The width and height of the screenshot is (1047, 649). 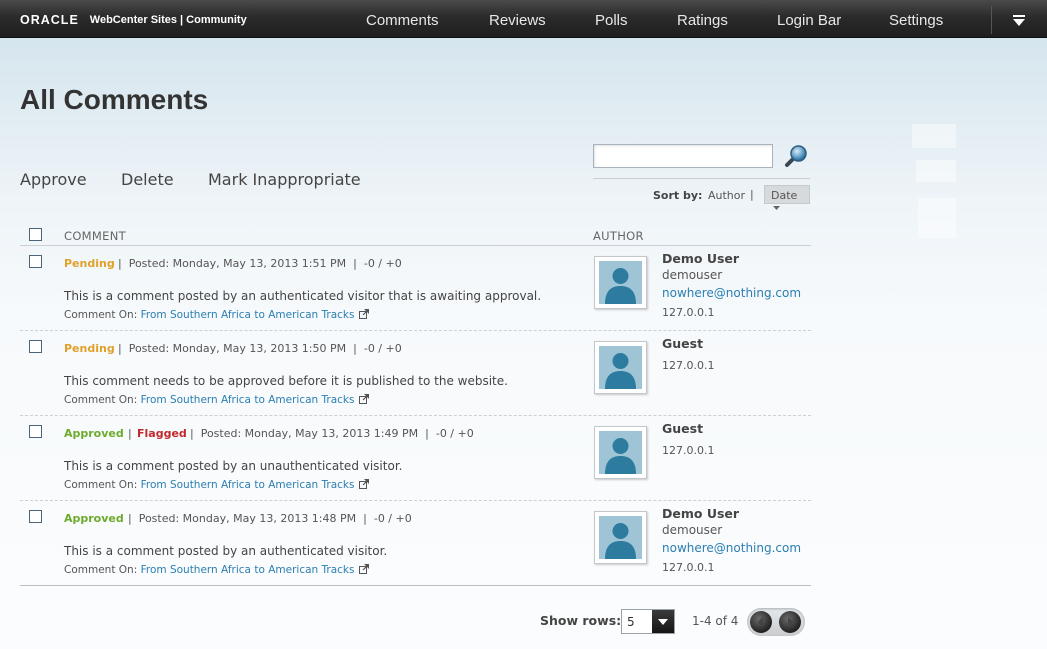 I want to click on rows-per-page-value: 5, so click(x=631, y=622).